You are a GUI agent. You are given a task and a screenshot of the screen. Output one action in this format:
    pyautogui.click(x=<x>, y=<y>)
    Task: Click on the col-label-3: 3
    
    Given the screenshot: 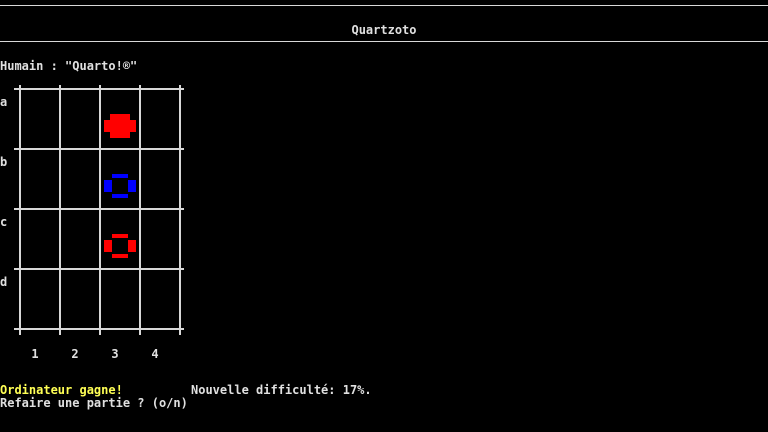 What is the action you would take?
    pyautogui.click(x=115, y=354)
    